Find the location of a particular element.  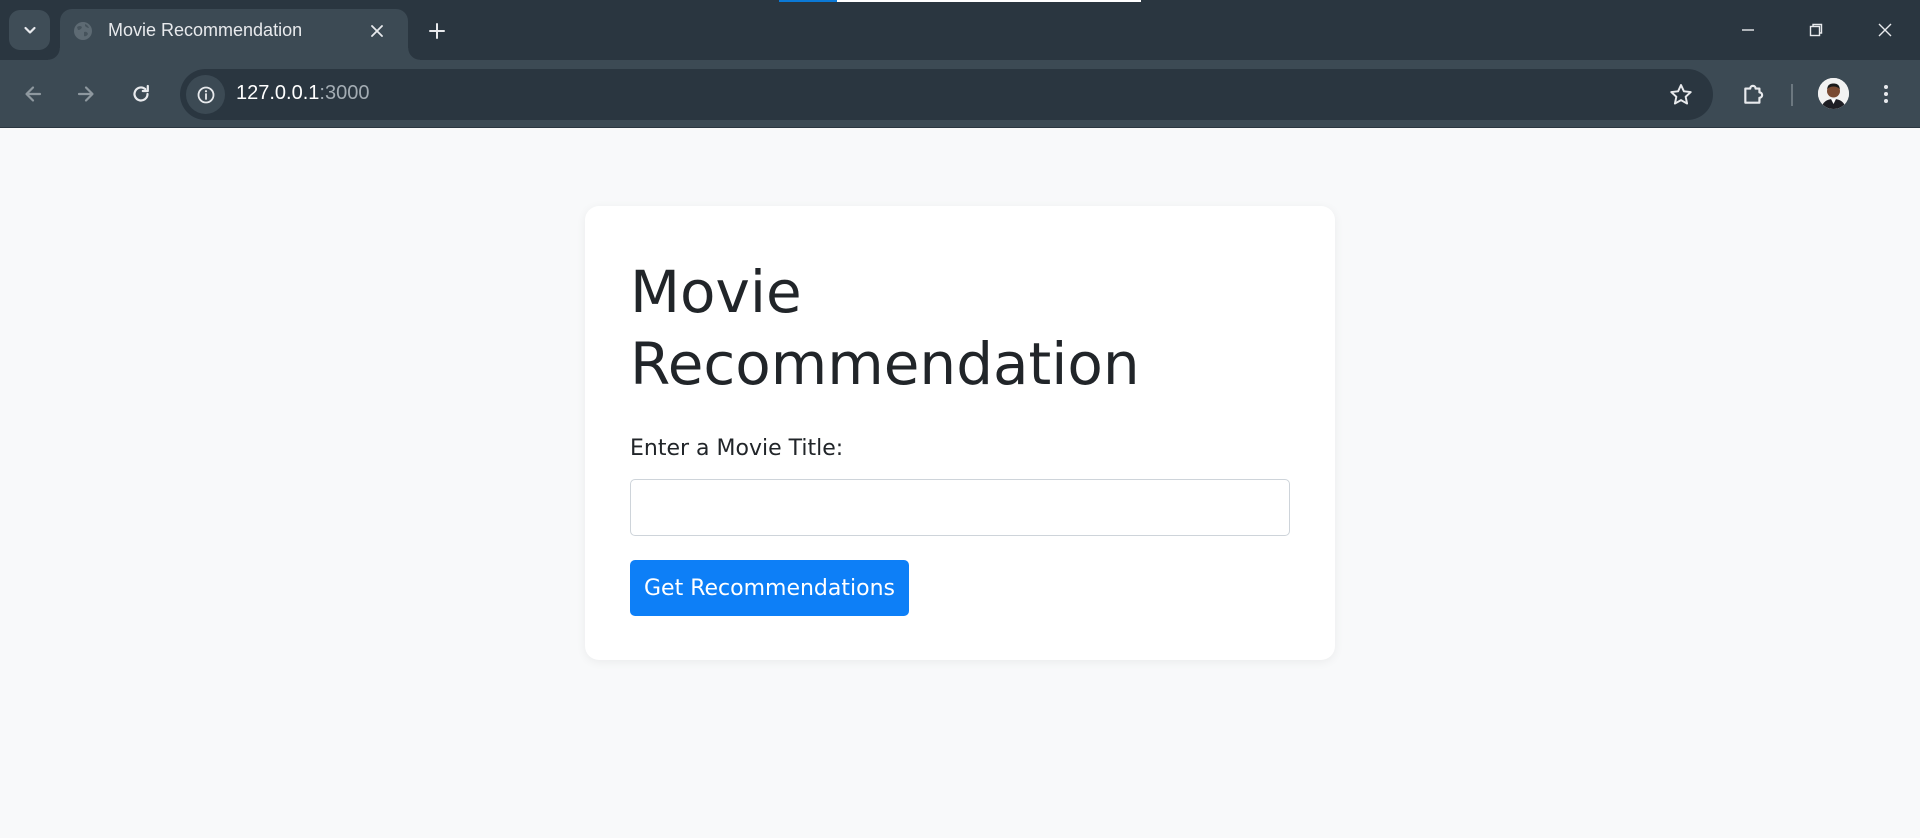

movie-title-input is located at coordinates (960, 507).